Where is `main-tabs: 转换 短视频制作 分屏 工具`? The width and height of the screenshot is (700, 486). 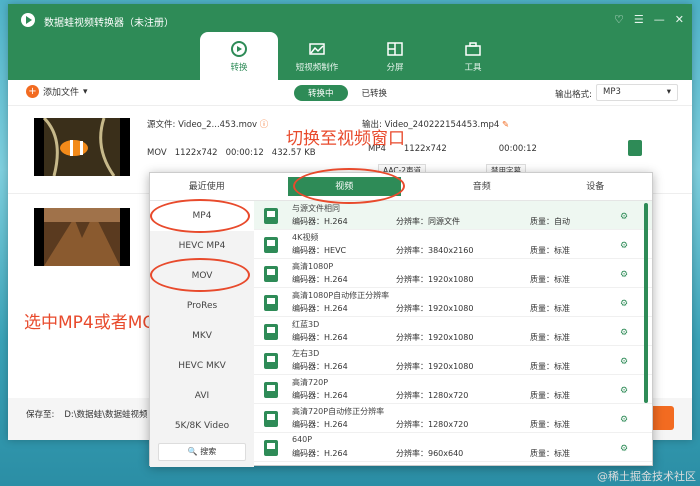
main-tabs: 转换 短视频制作 分屏 工具 is located at coordinates (356, 56).